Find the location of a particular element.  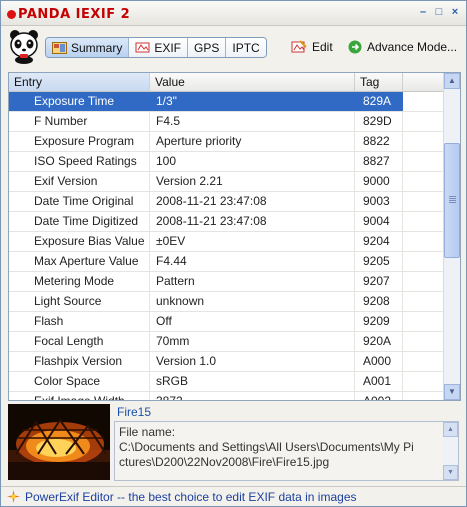

logo-dot-icon is located at coordinates (11, 14).